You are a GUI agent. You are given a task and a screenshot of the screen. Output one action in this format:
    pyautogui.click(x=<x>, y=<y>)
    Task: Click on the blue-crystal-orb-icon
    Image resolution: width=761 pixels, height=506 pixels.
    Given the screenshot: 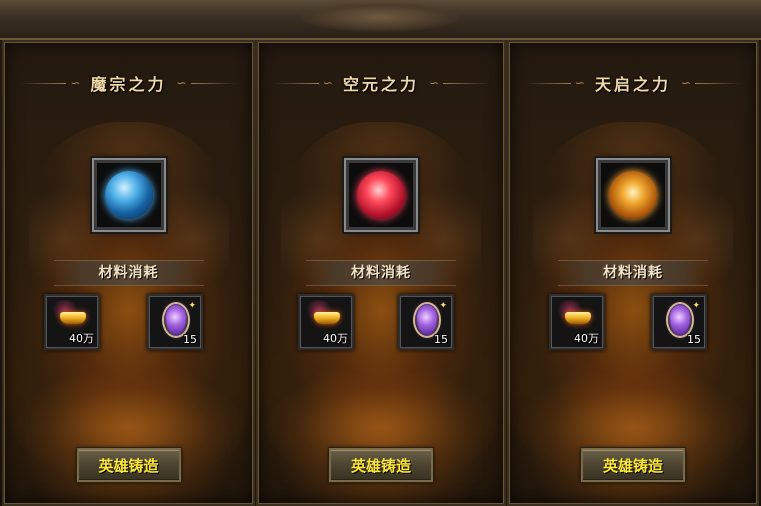 What is the action you would take?
    pyautogui.click(x=128, y=195)
    